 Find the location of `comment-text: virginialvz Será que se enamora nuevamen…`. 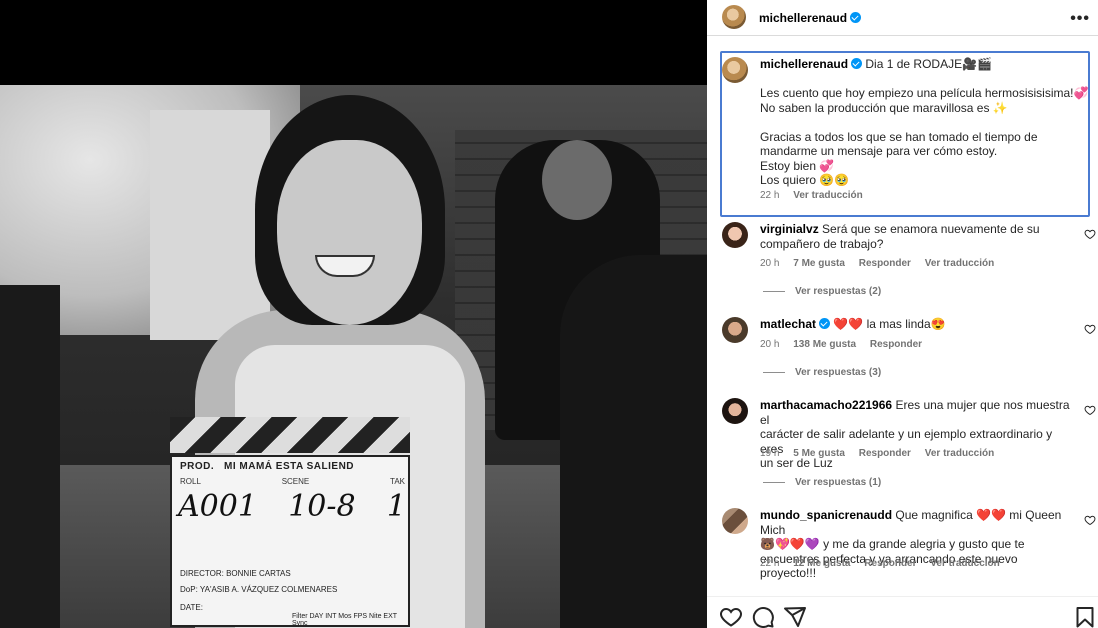

comment-text: virginialvz Será que se enamora nuevamen… is located at coordinates (915, 236).